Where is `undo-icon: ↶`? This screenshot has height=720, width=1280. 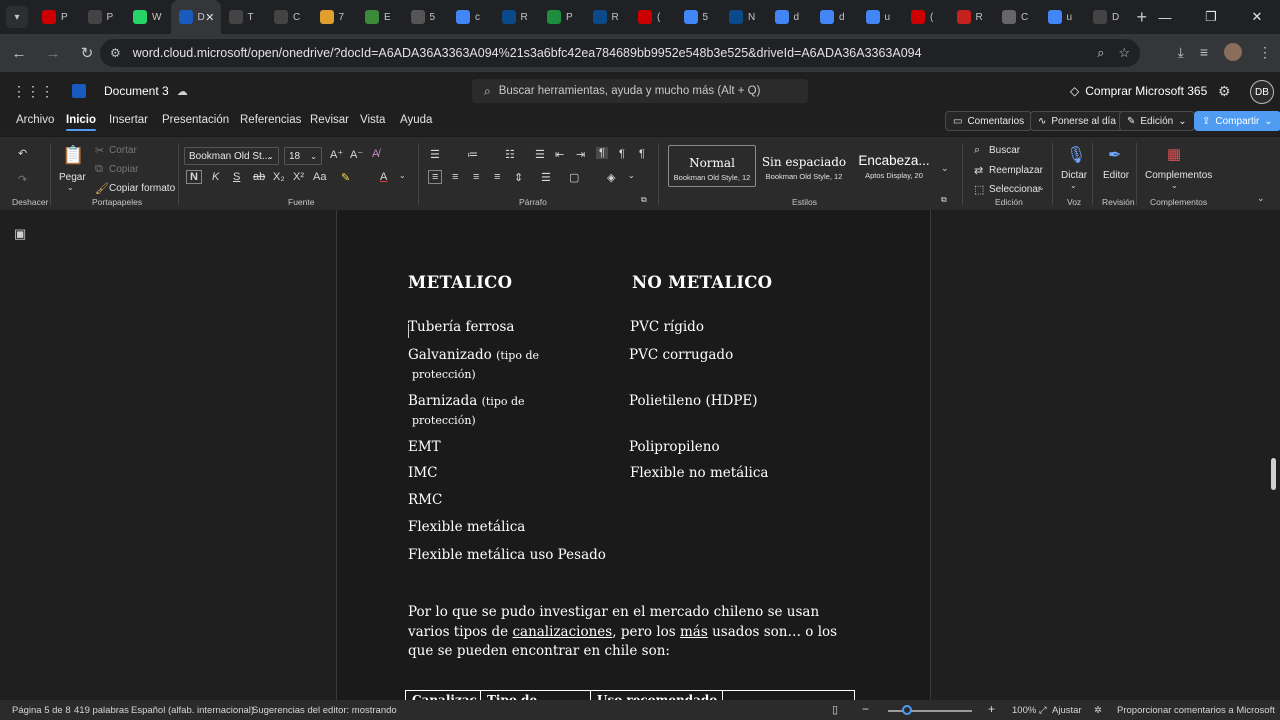
undo-icon: ↶ is located at coordinates (22, 153).